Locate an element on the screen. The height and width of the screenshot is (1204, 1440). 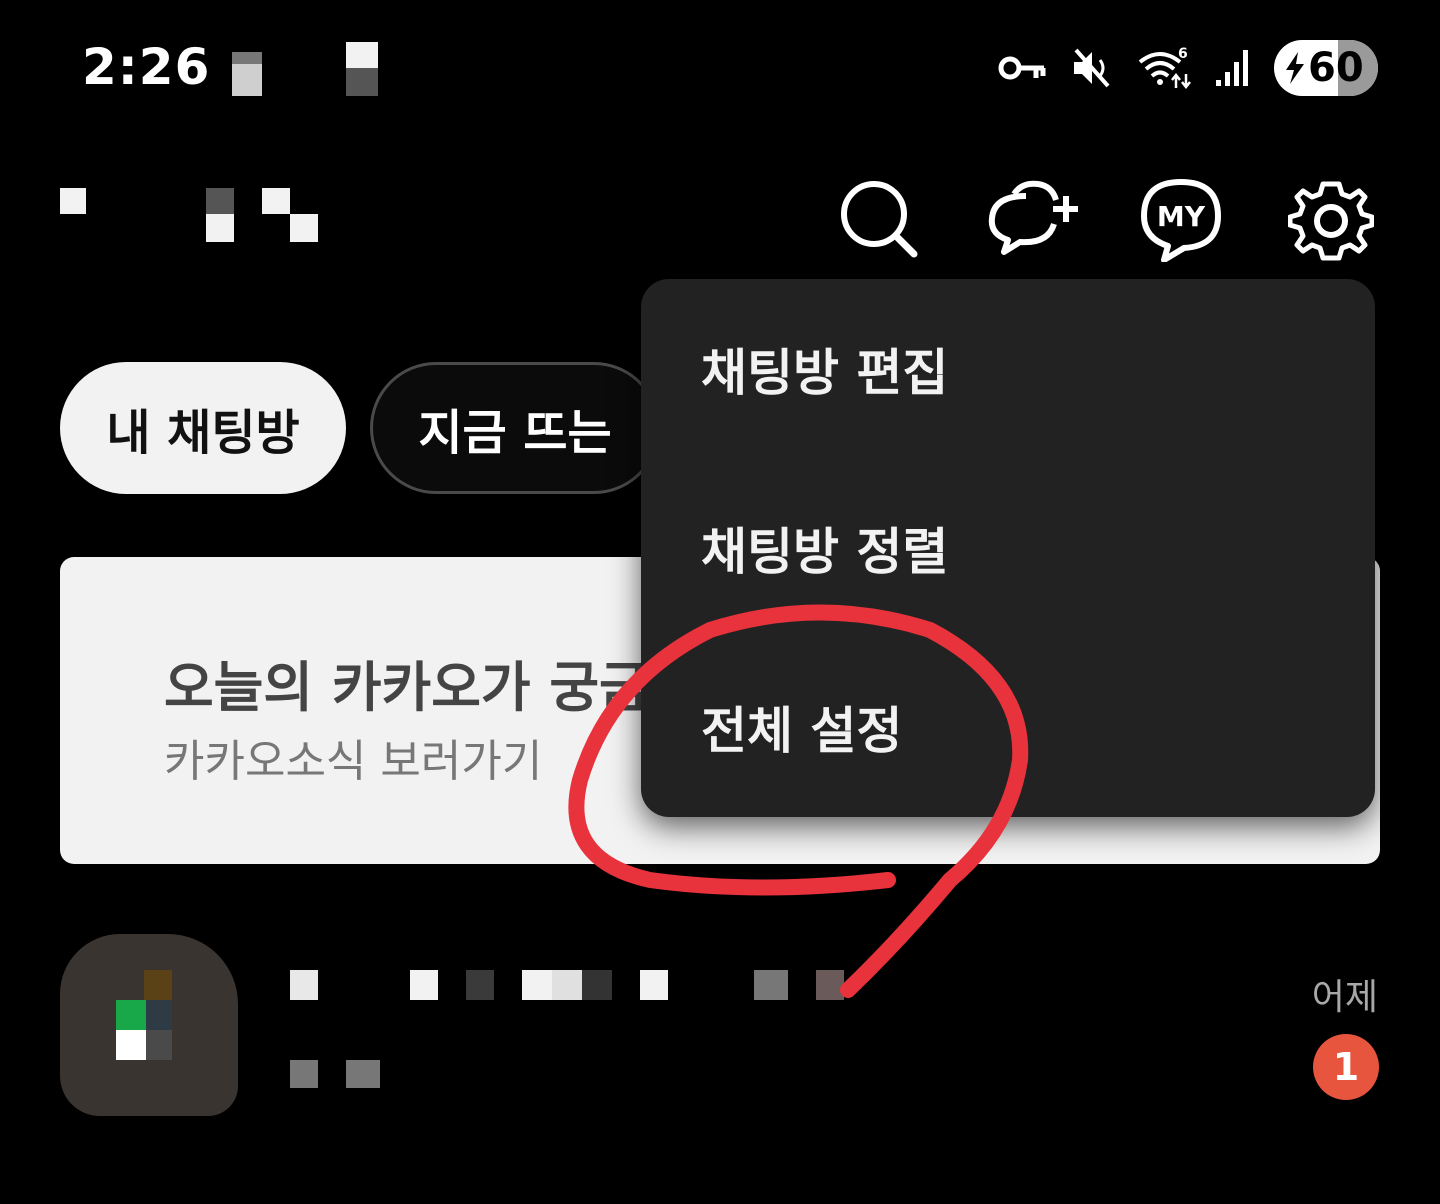
key-icon is located at coordinates (1022, 68).